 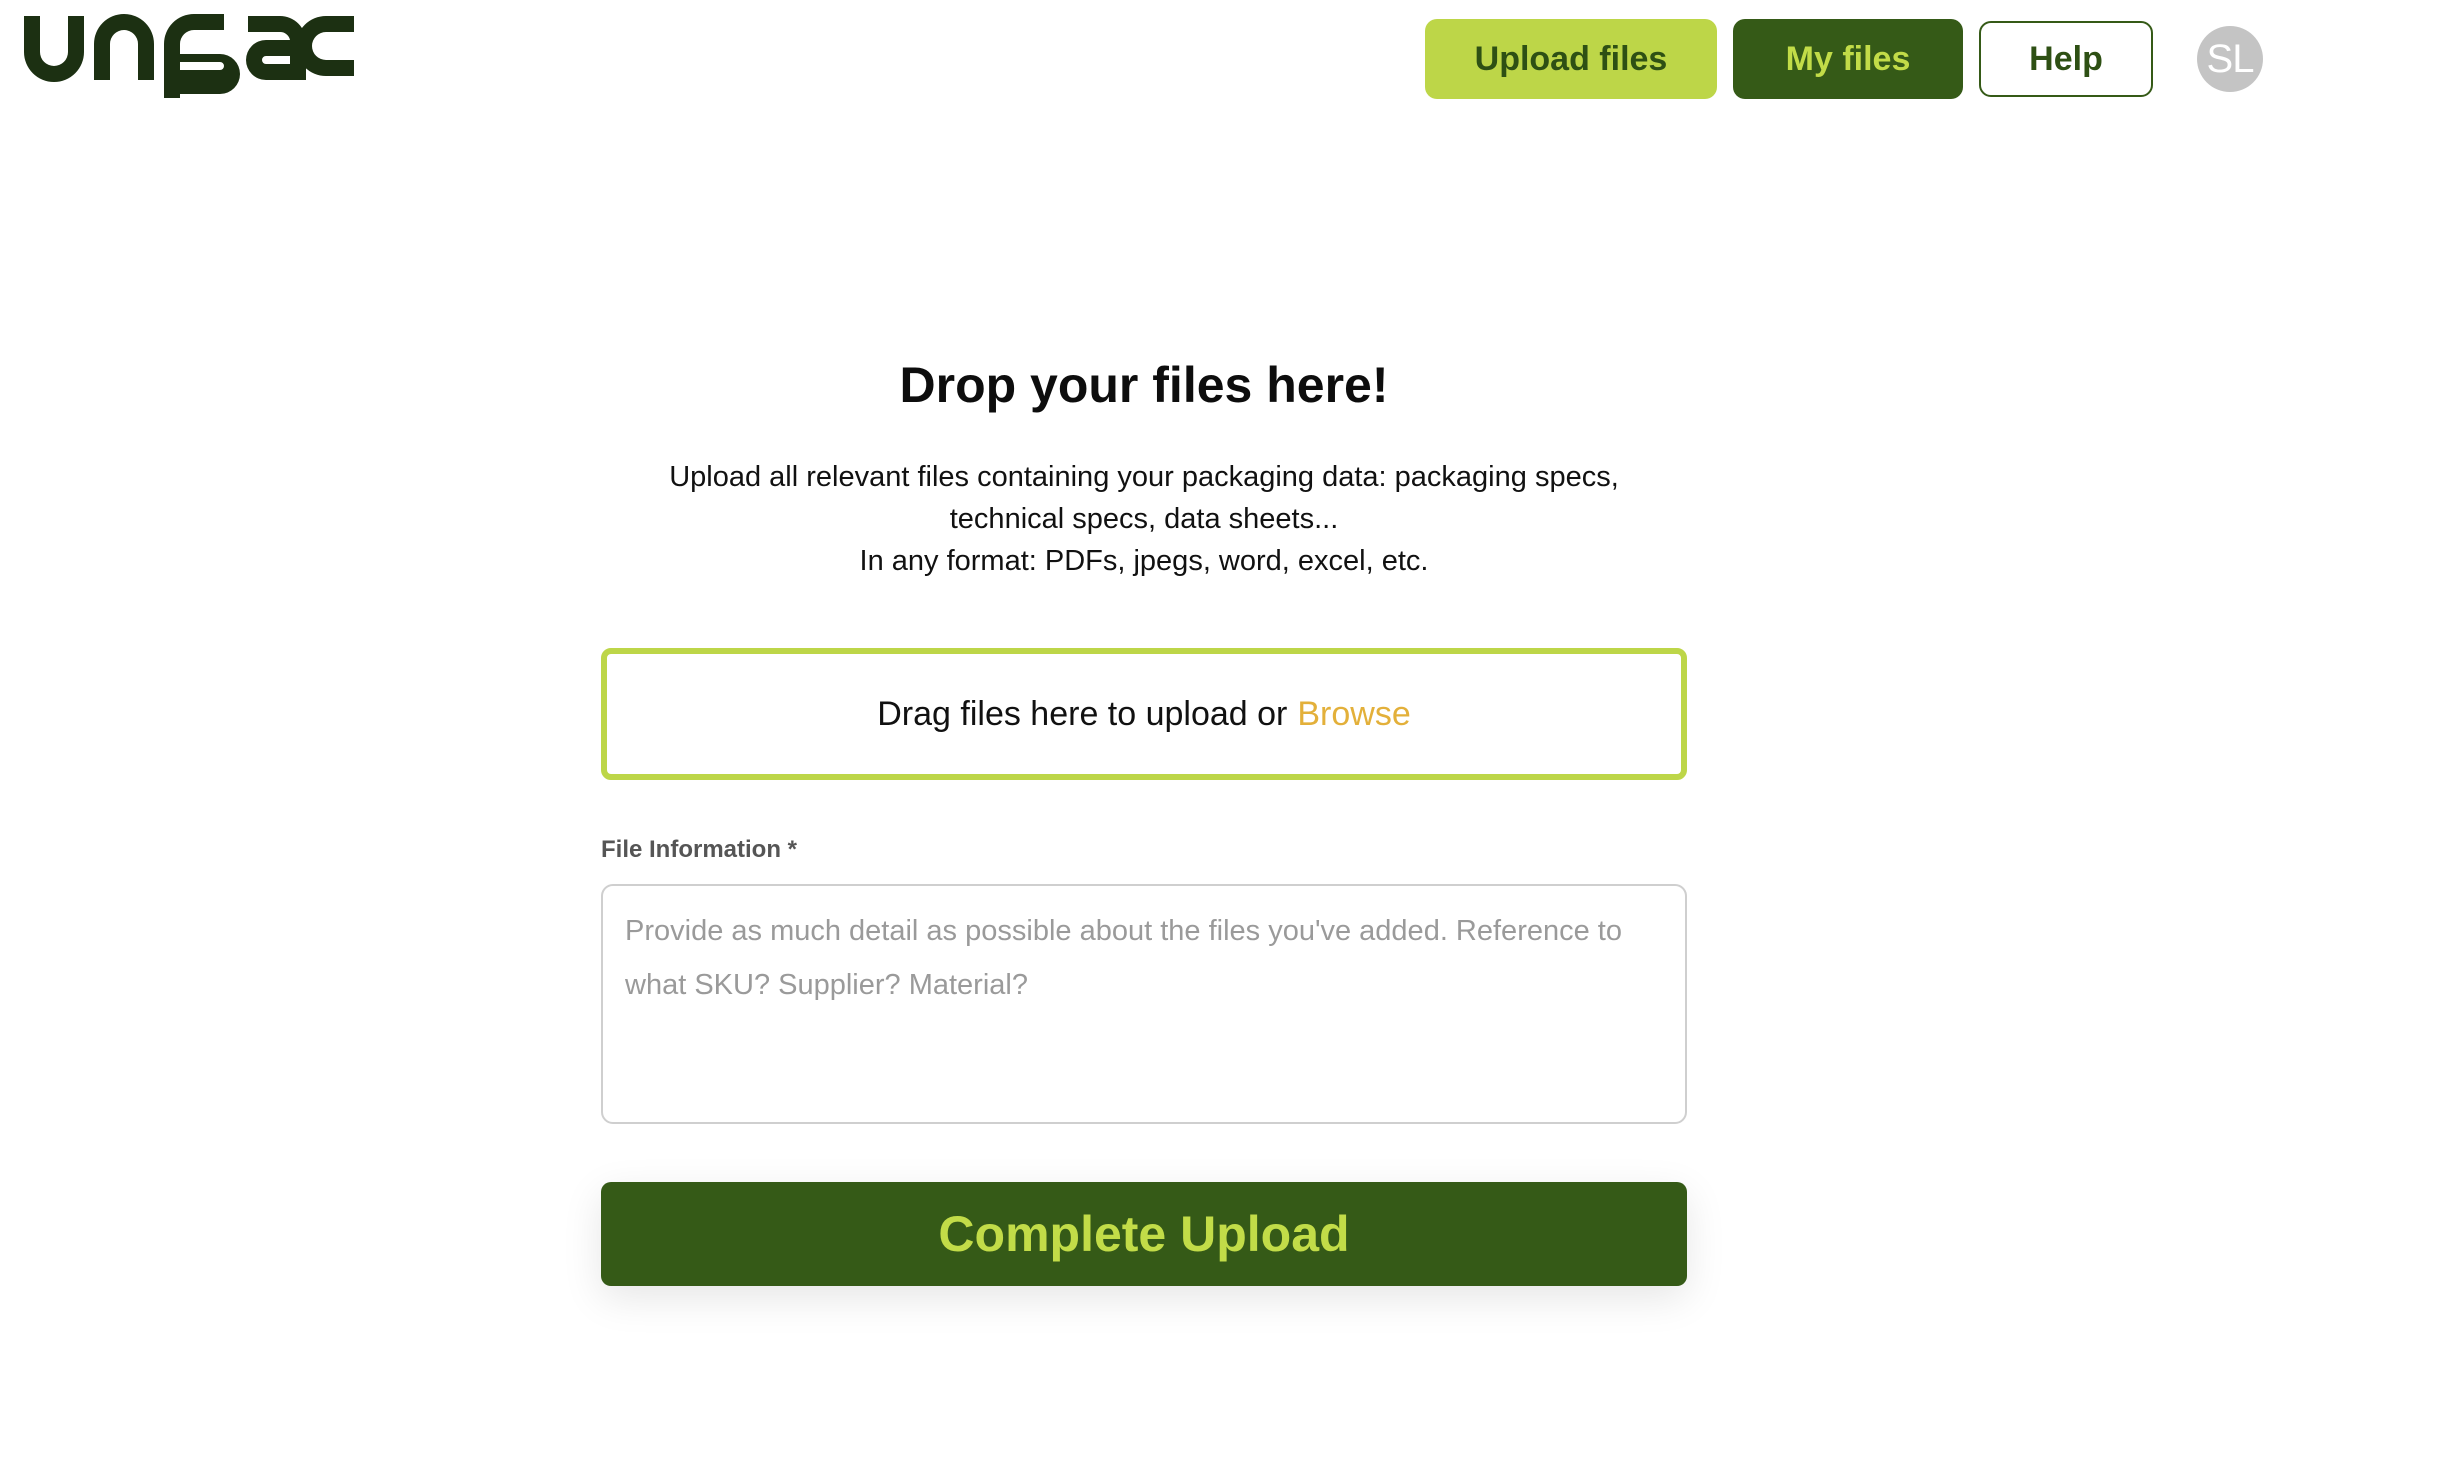 I want to click on dropzone-text: Drag files here to upload or, so click(x=1082, y=713).